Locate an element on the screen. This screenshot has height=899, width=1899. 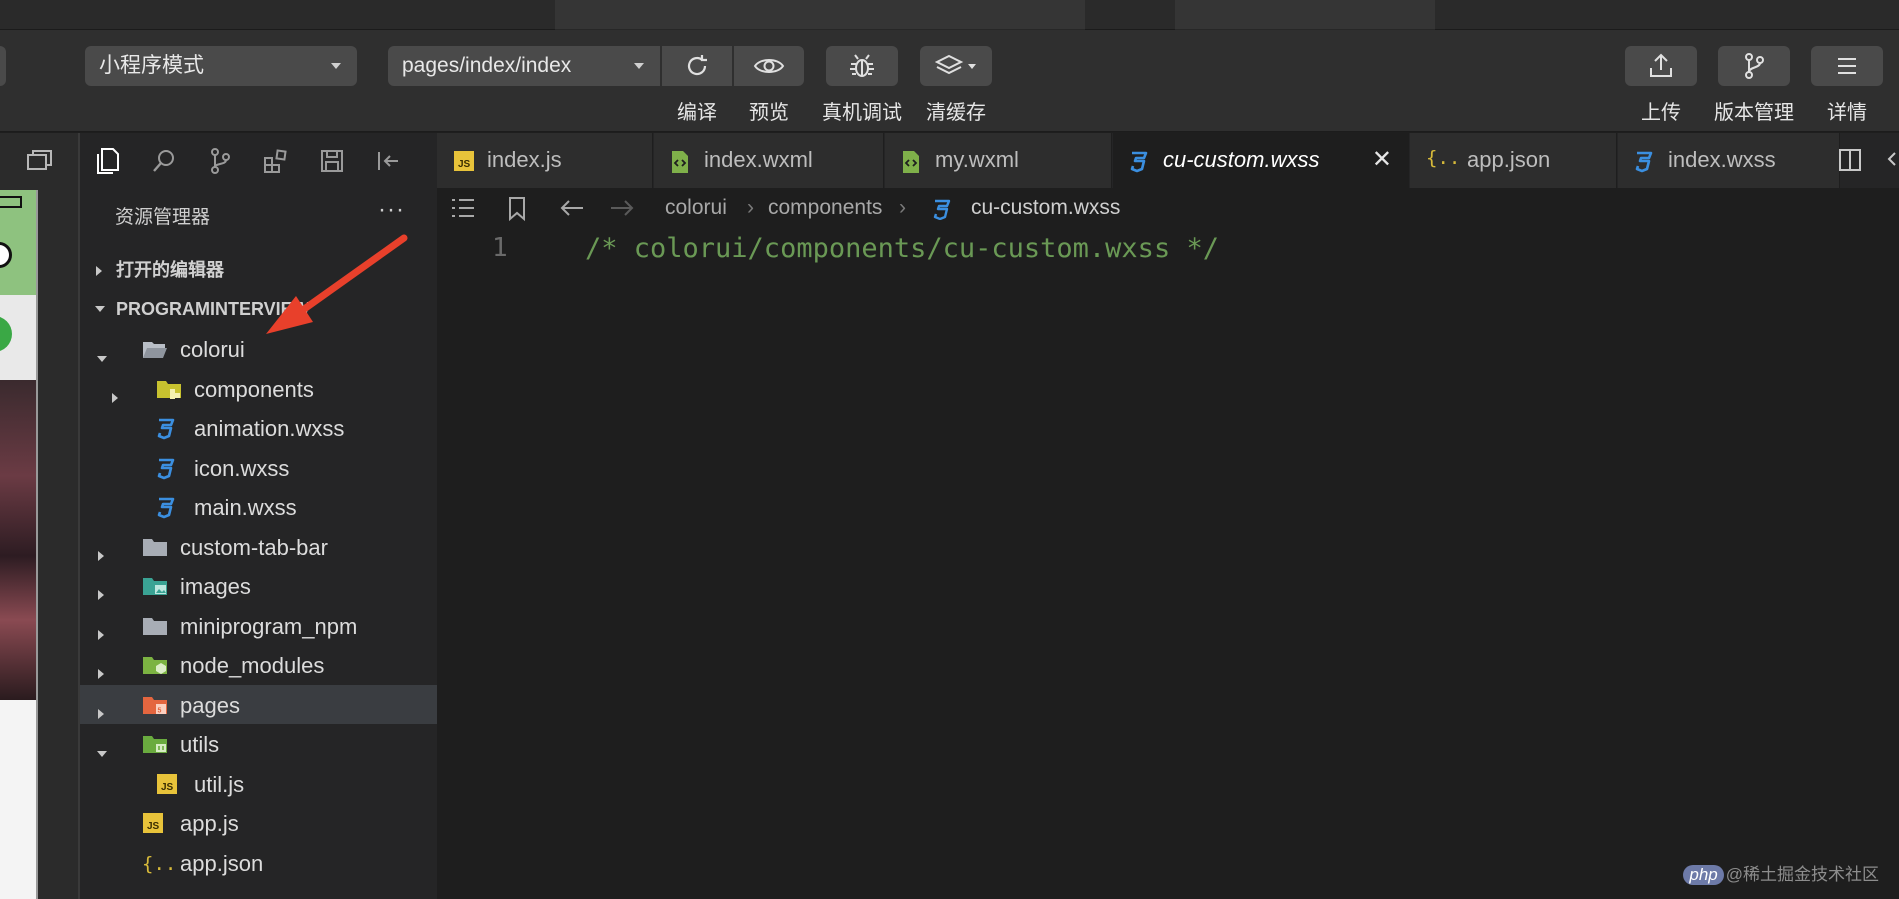
folder-components-icon is located at coordinates (170, 393).